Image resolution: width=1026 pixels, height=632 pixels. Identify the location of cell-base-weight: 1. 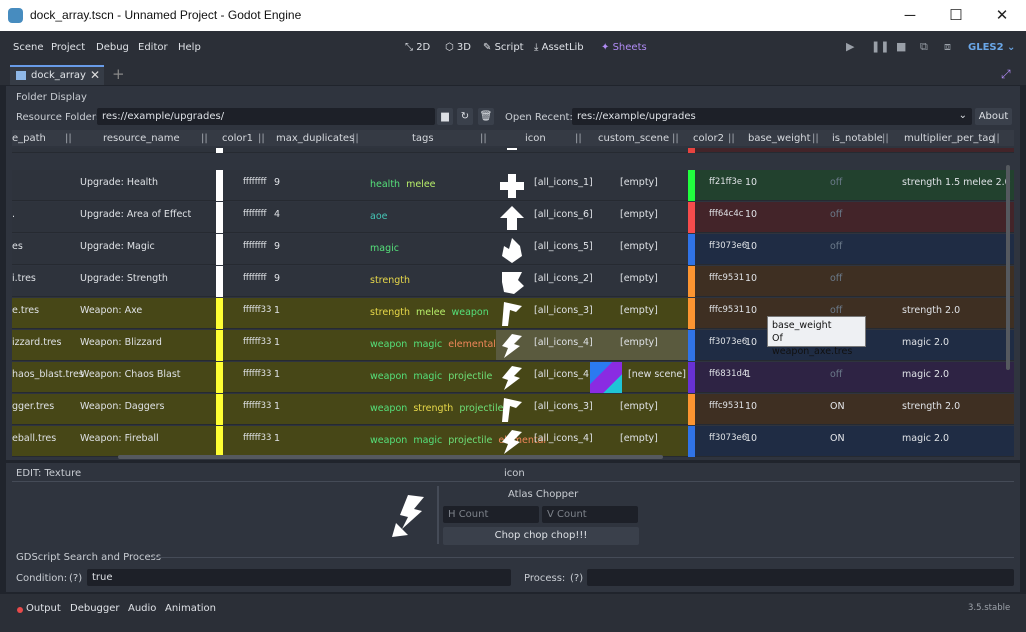
(748, 374).